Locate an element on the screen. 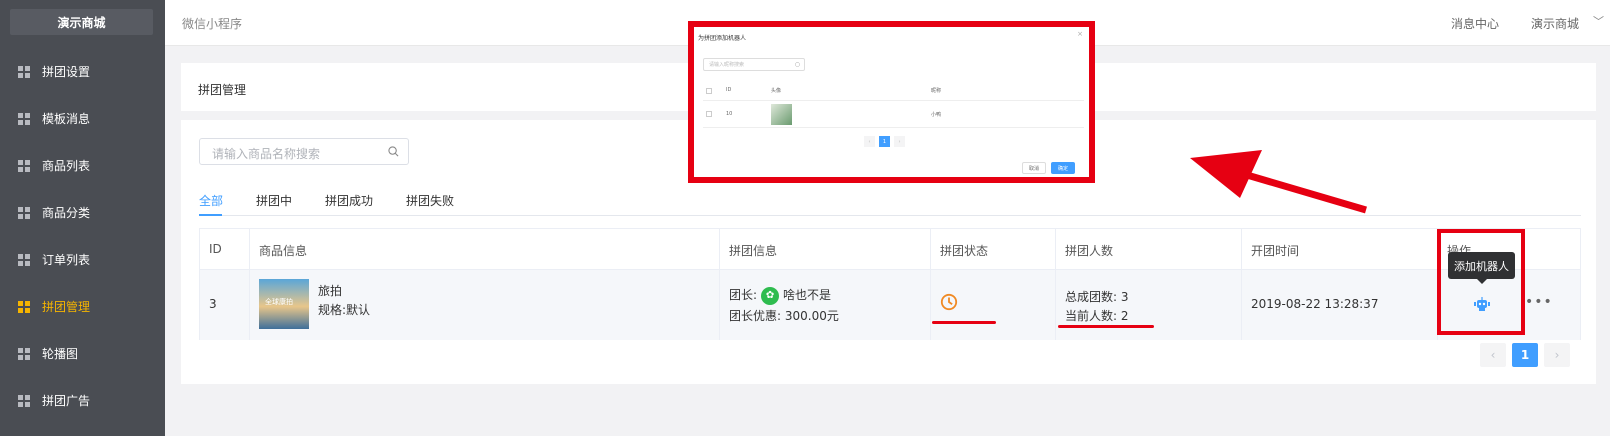 This screenshot has height=436, width=1610. sidebar-item-group-ads: 拼团广告 is located at coordinates (82, 400).